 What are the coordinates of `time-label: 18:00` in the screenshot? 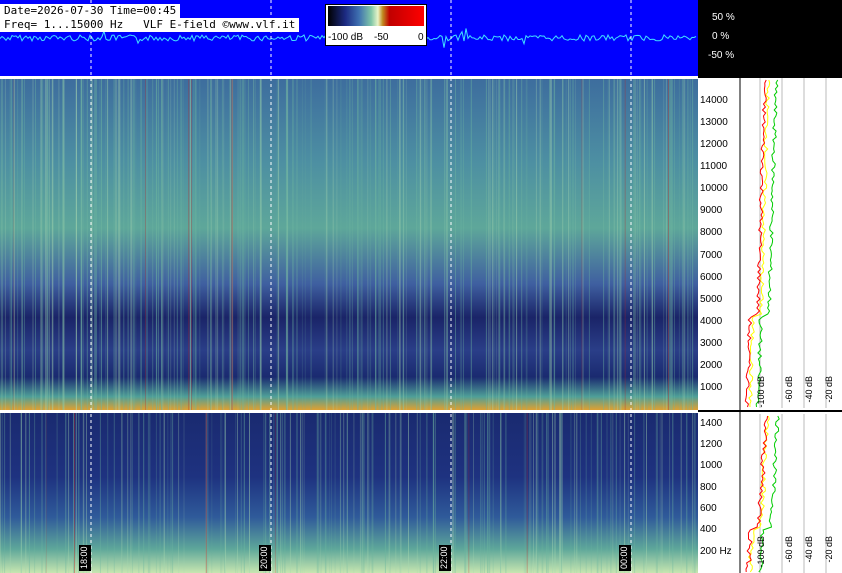 It's located at (85, 558).